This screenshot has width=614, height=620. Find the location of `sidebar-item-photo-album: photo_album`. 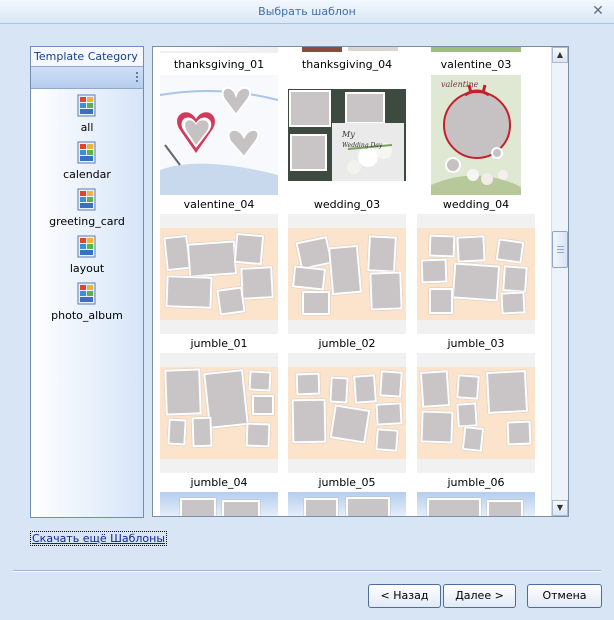

sidebar-item-photo-album: photo_album is located at coordinates (87, 300).